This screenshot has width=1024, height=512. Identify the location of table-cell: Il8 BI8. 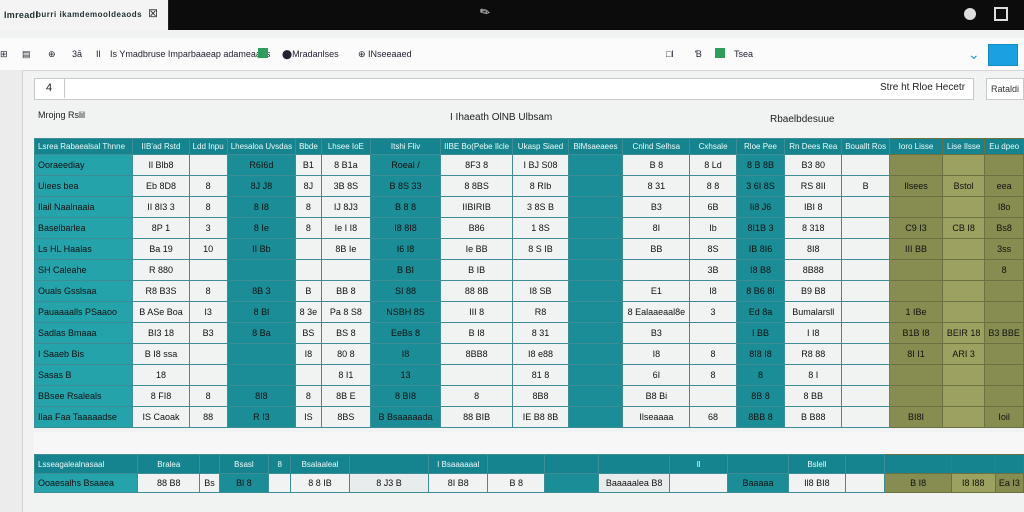
(816, 483).